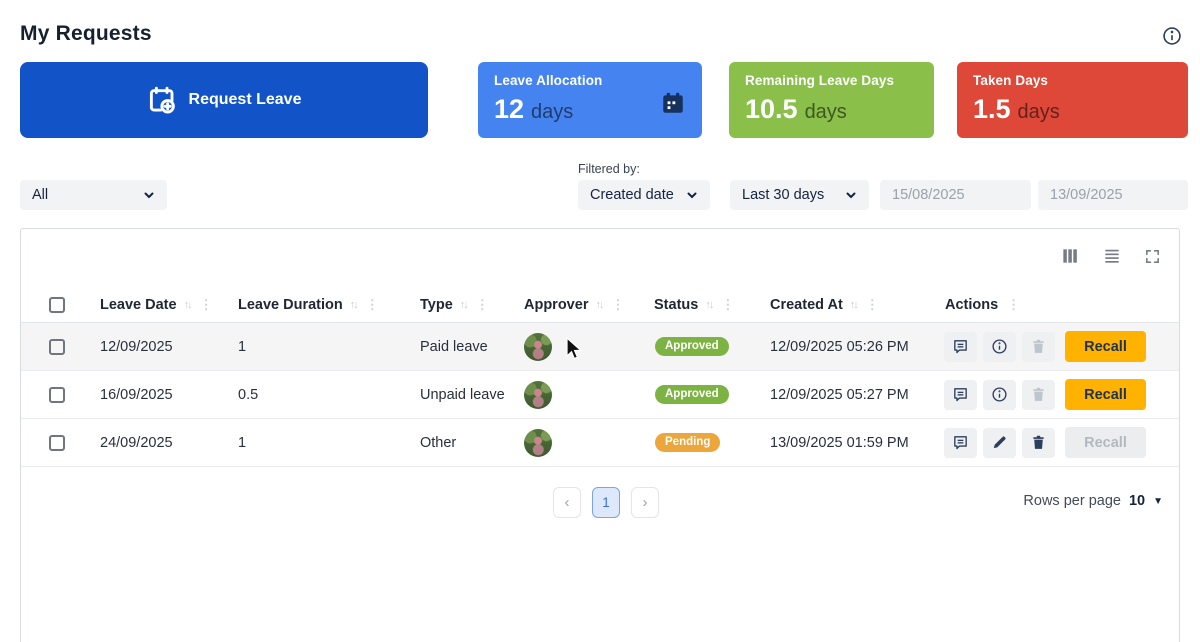 The width and height of the screenshot is (1200, 642). Describe the element at coordinates (839, 442) in the screenshot. I see `cell-created-at: 13/09/2025 01:59 PM` at that location.